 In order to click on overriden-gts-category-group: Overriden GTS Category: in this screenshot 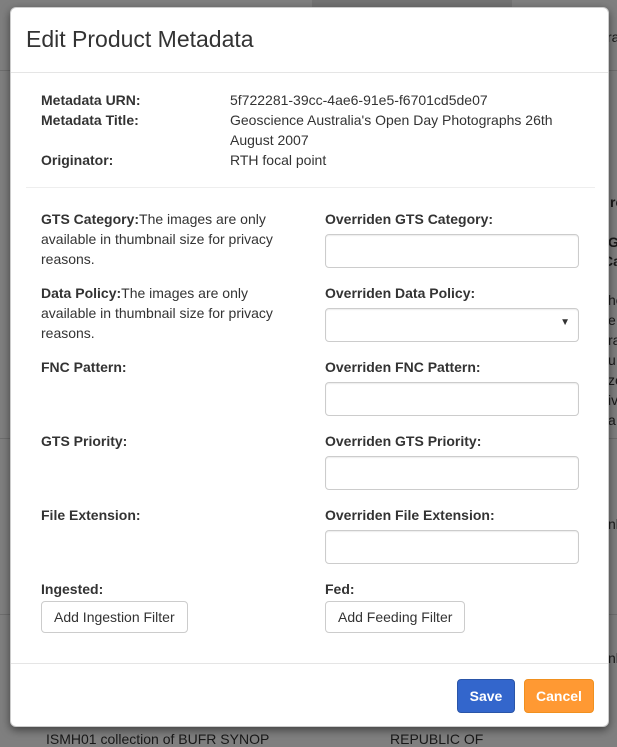, I will do `click(452, 238)`.